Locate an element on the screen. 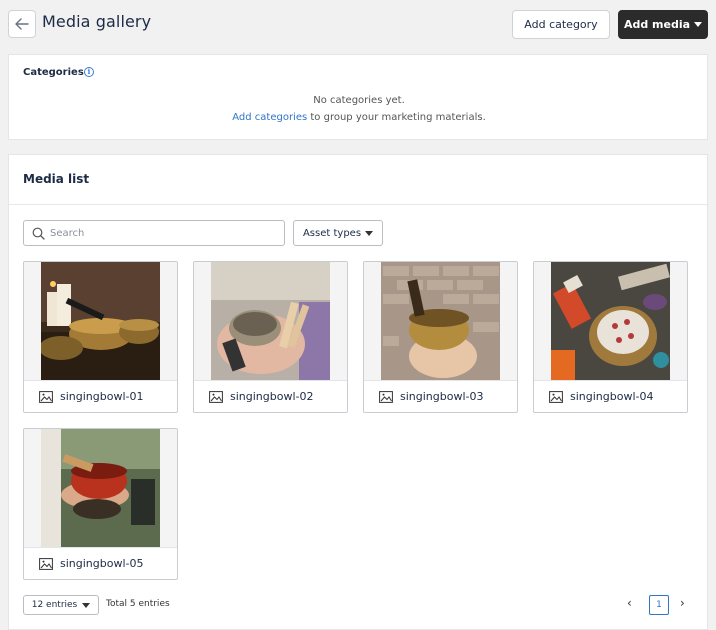  media-name: singingbowl-03 is located at coordinates (442, 396).